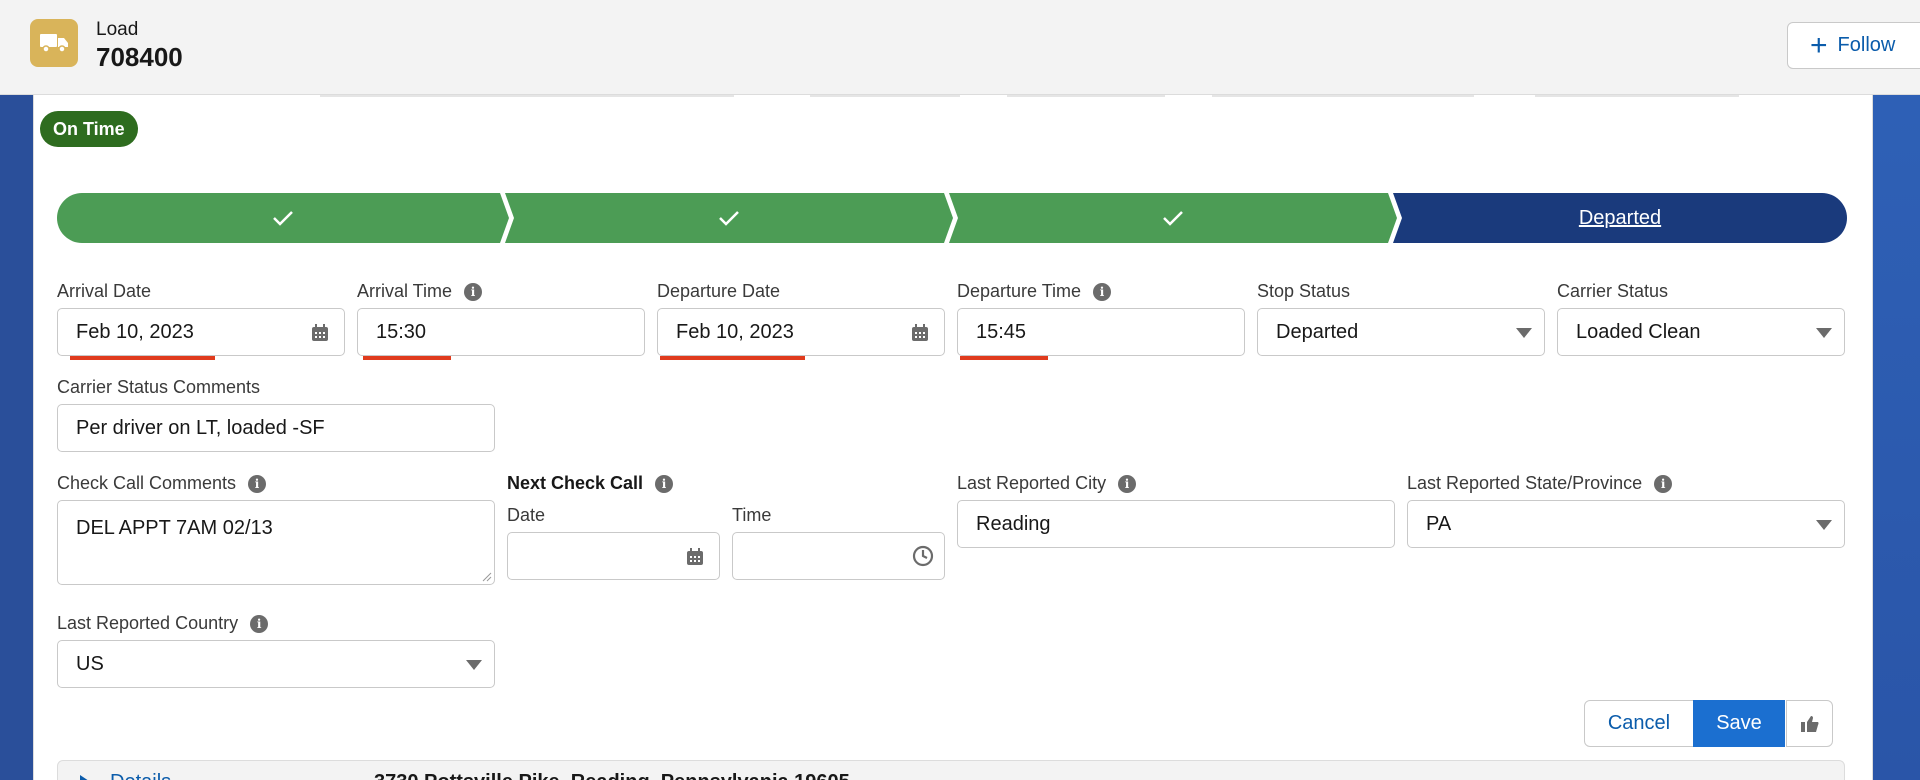 The width and height of the screenshot is (1920, 780). I want to click on carrier-status-label-text: Carrier Status, so click(1613, 291).